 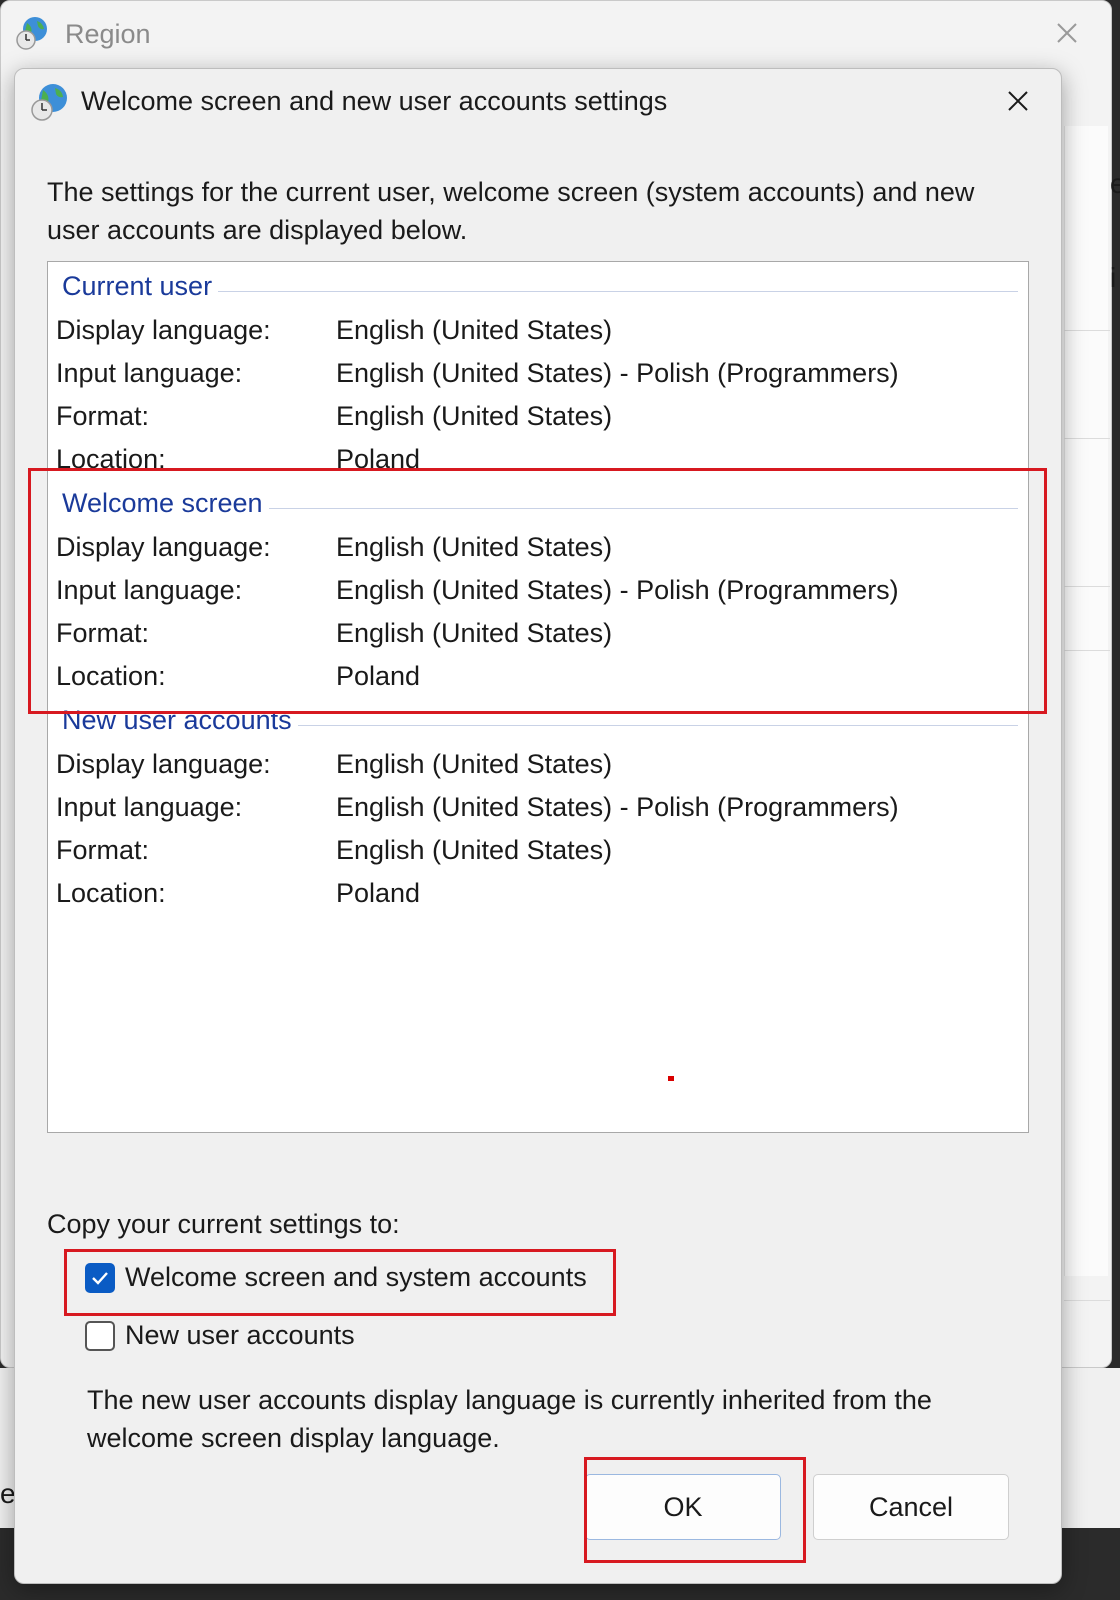 What do you see at coordinates (223, 1224) in the screenshot?
I see `copy-settings-label: Copy your current settings to:` at bounding box center [223, 1224].